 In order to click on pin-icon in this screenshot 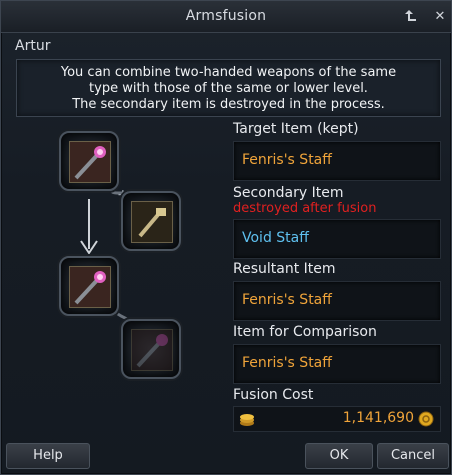, I will do `click(411, 17)`.